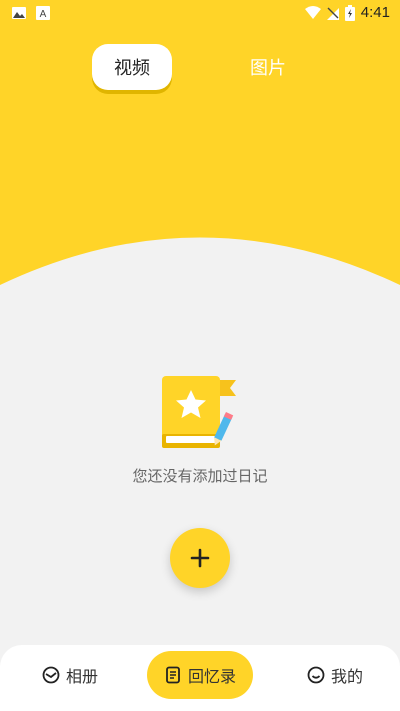 The width and height of the screenshot is (400, 711). I want to click on empty-state-message: 您还没有添加过日记, so click(200, 476).